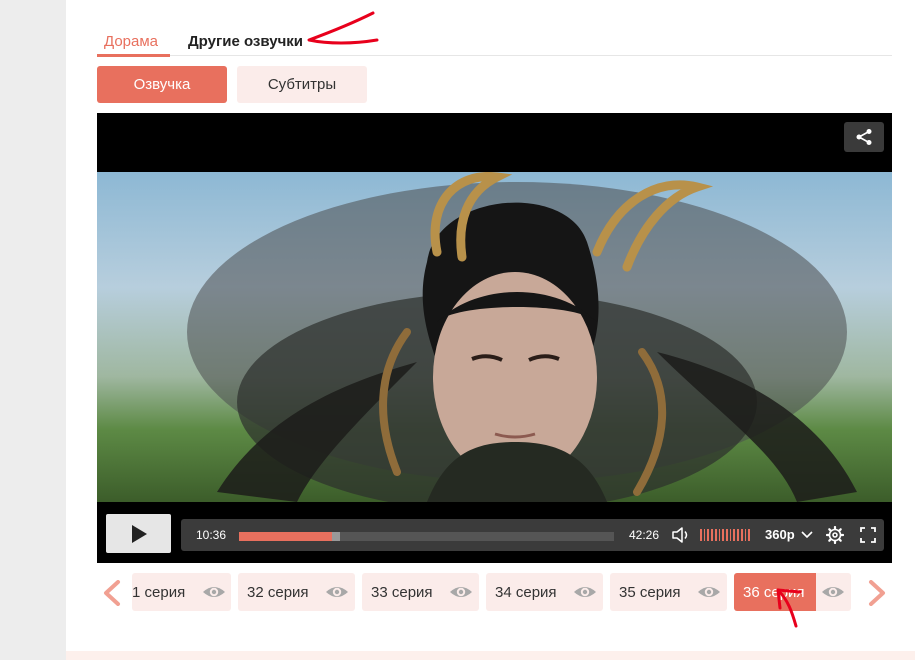 The width and height of the screenshot is (915, 660). Describe the element at coordinates (278, 592) in the screenshot. I see `episode-label: 32 серия` at that location.